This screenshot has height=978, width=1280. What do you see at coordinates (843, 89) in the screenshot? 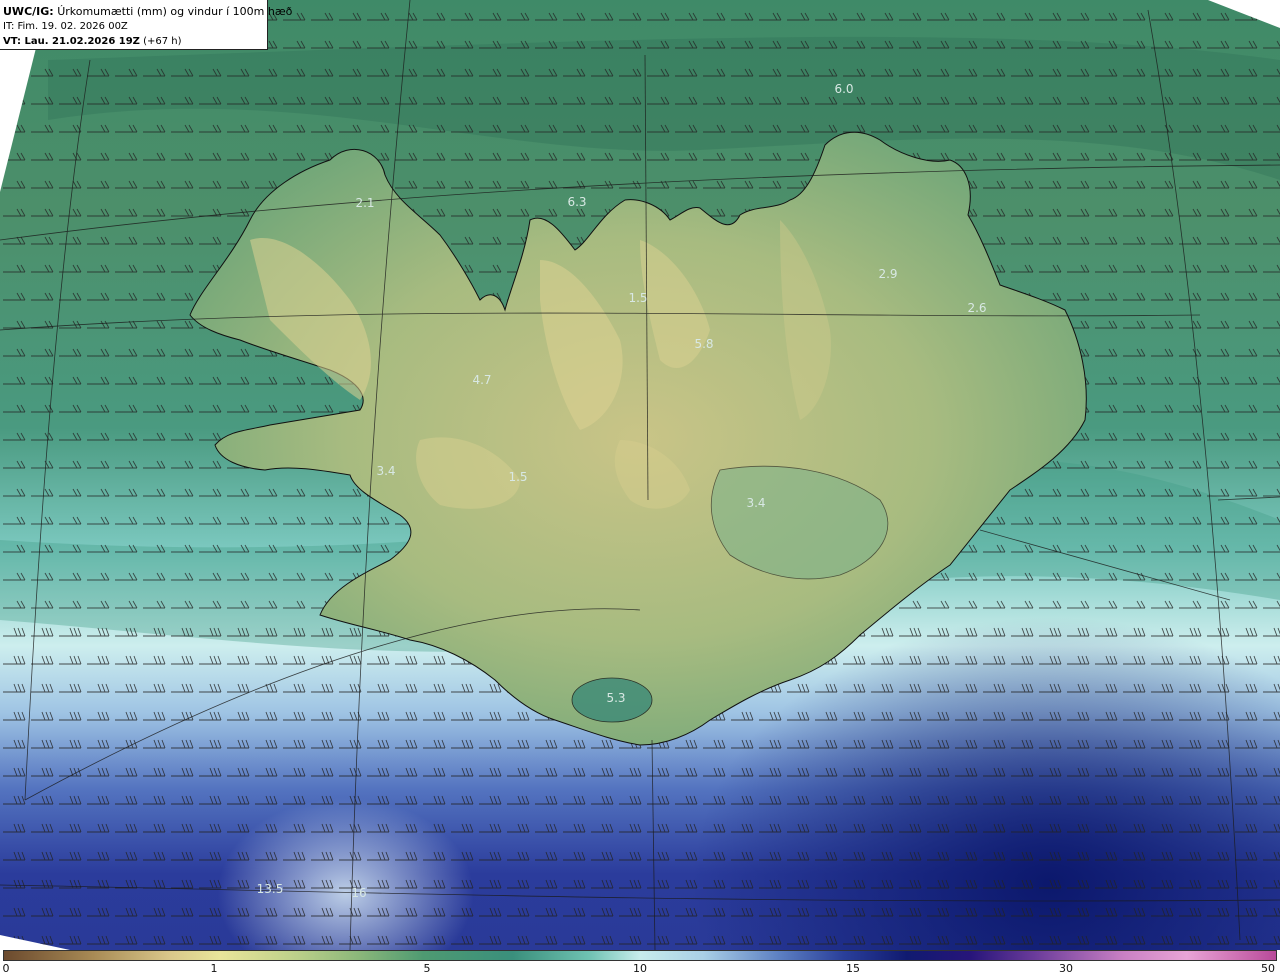
I see `map-value-label: 6.0` at bounding box center [843, 89].